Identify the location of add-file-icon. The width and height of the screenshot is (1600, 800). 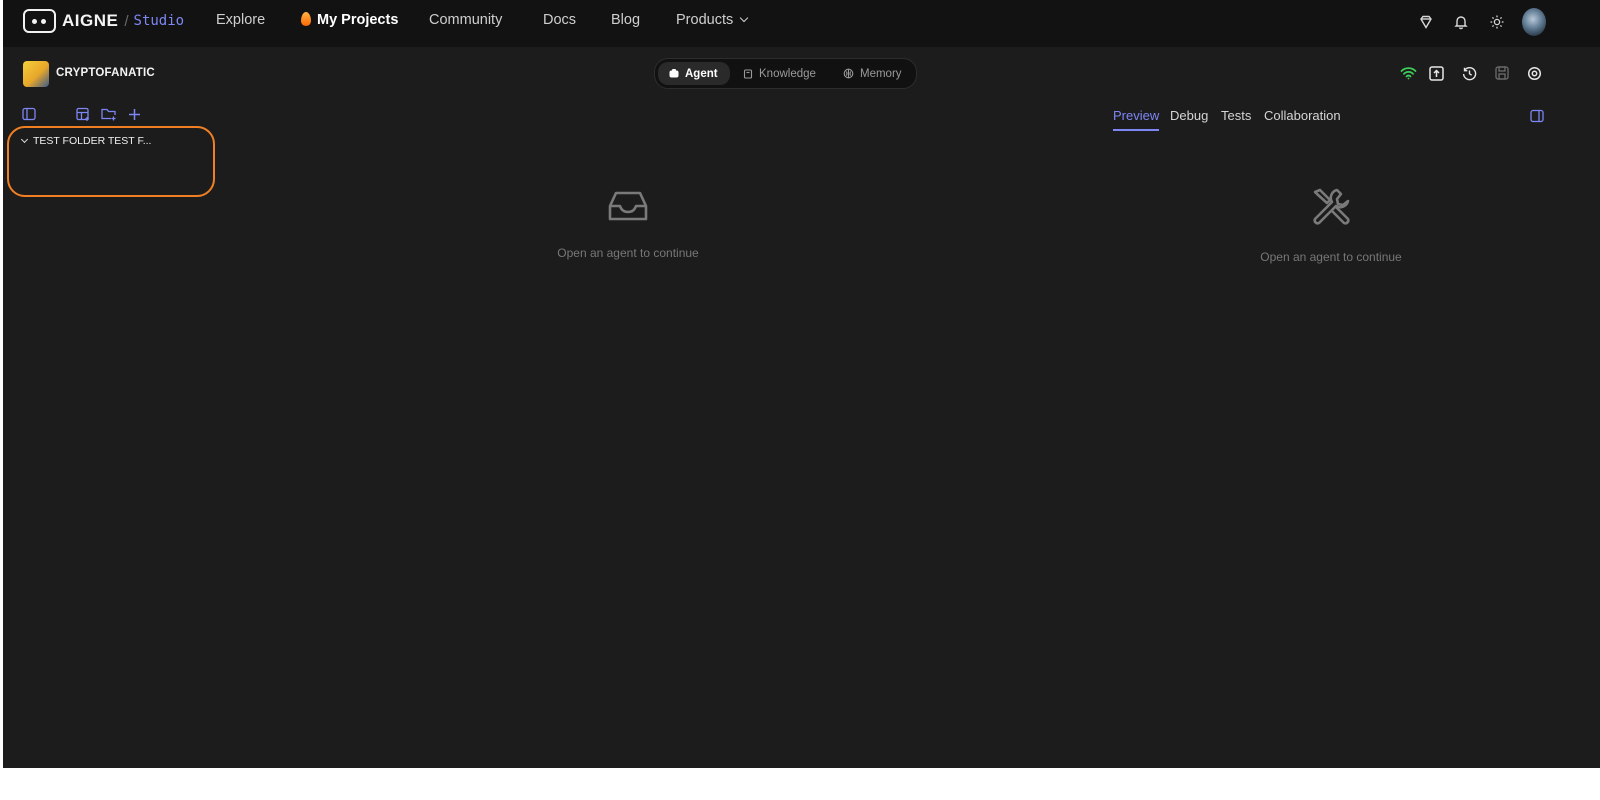
(83, 114).